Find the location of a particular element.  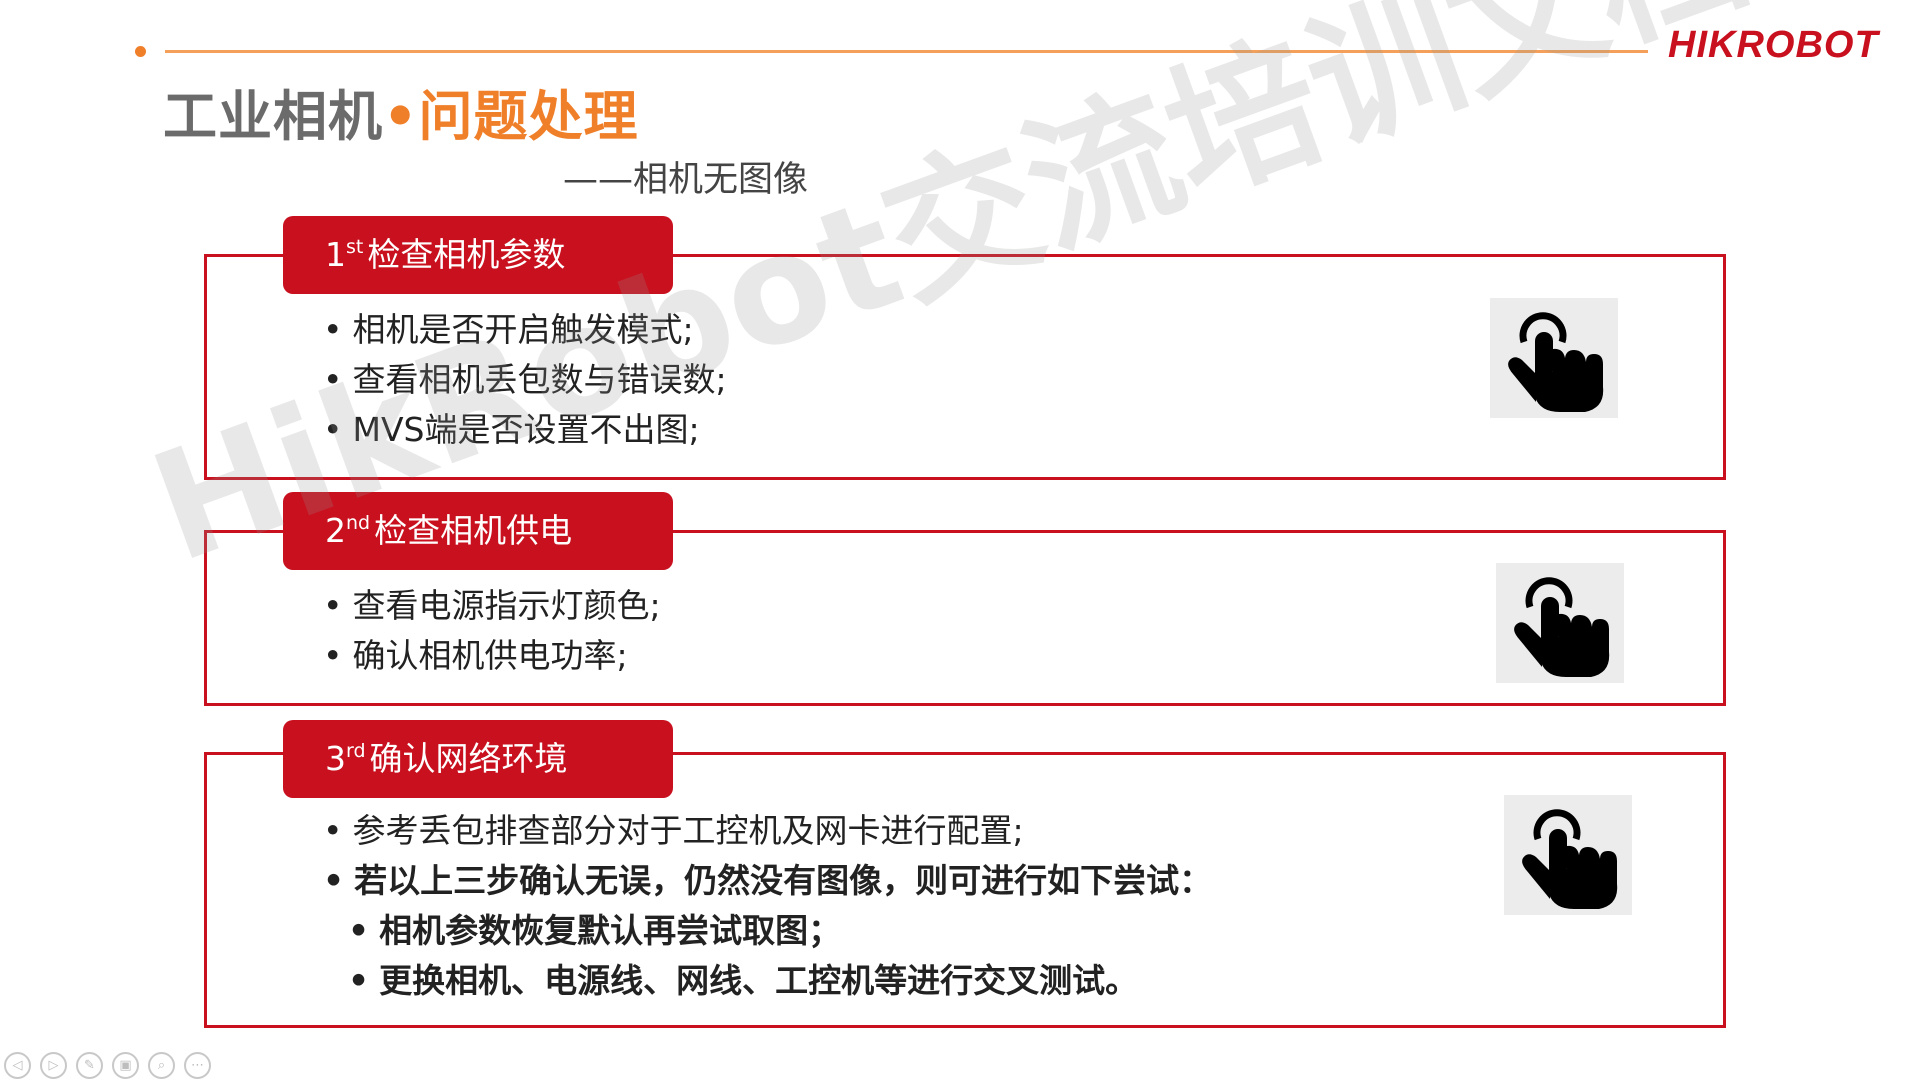

section-3-number: 3 is located at coordinates (335, 758).